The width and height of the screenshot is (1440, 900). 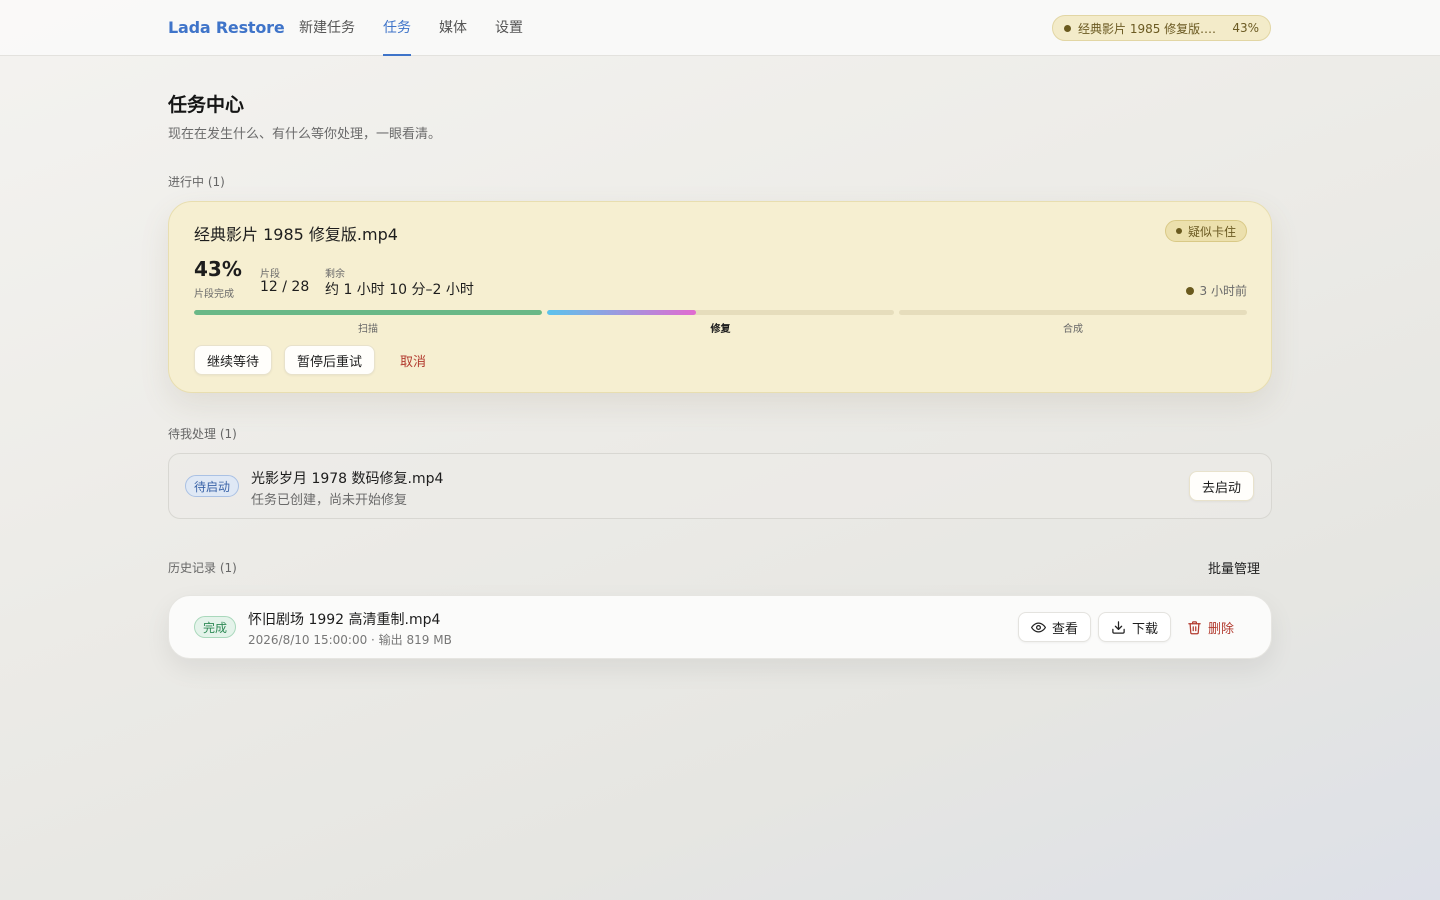 What do you see at coordinates (1211, 231) in the screenshot?
I see `stuck-badge-label: 疑似卡住` at bounding box center [1211, 231].